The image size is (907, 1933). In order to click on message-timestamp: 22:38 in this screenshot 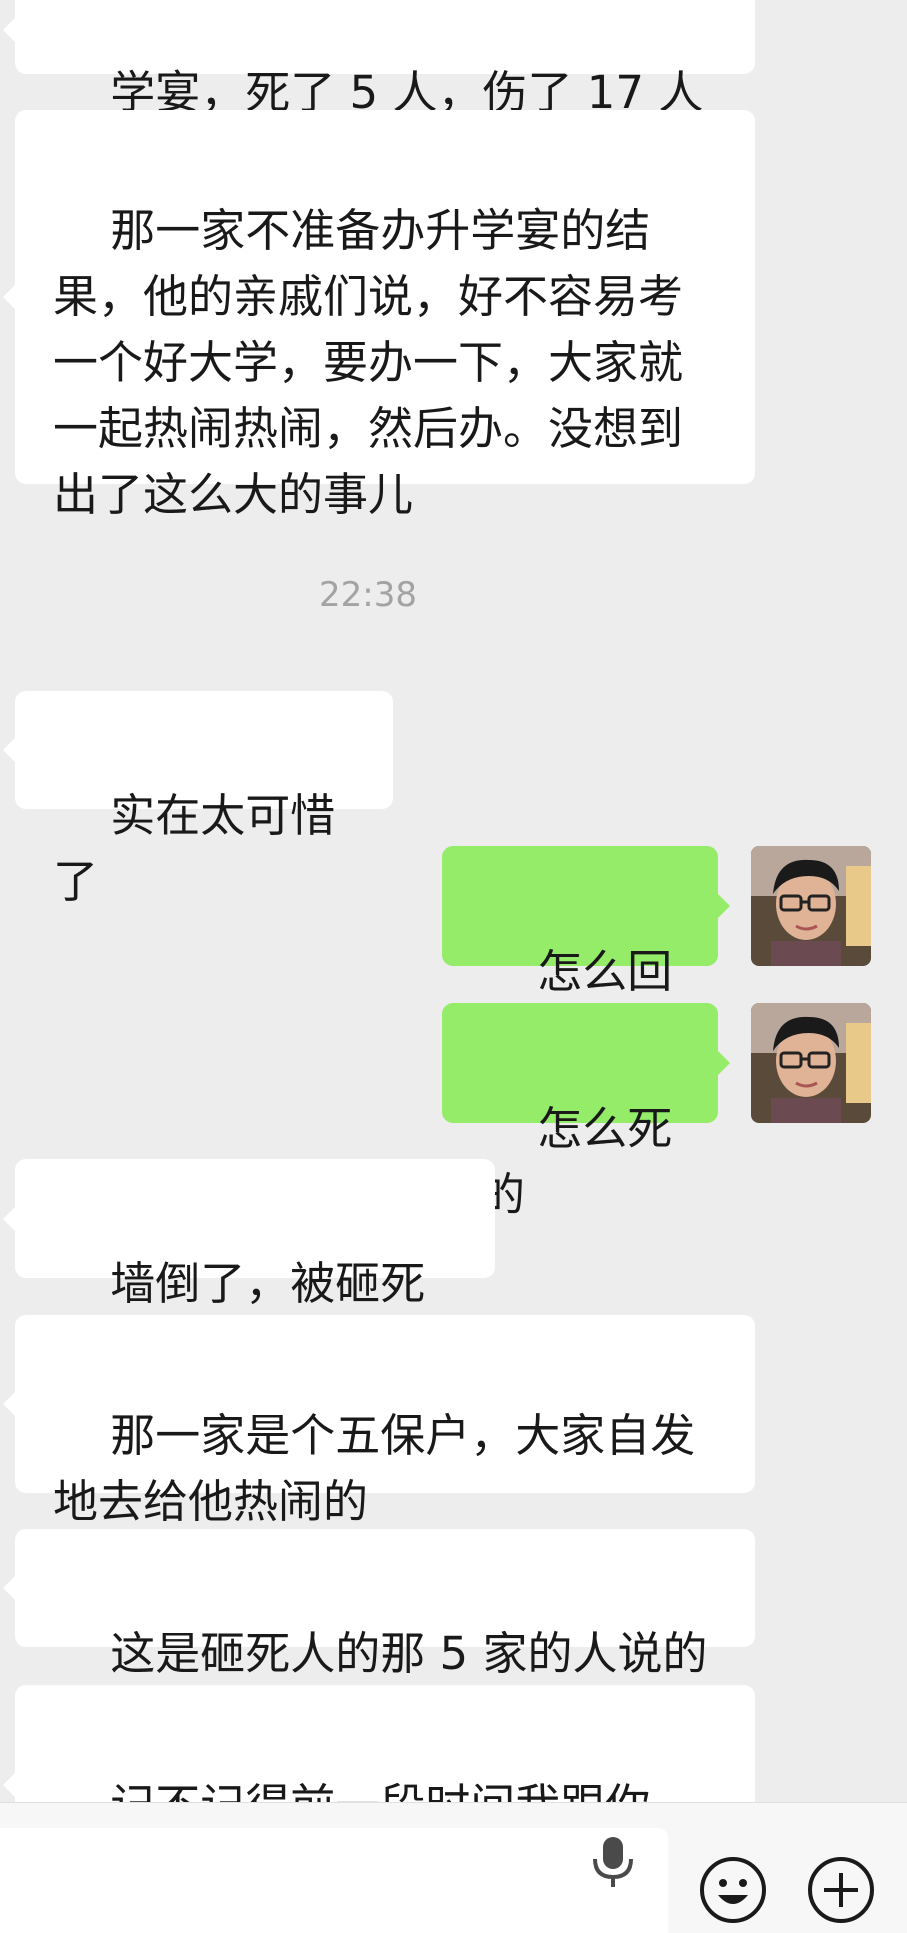, I will do `click(368, 595)`.